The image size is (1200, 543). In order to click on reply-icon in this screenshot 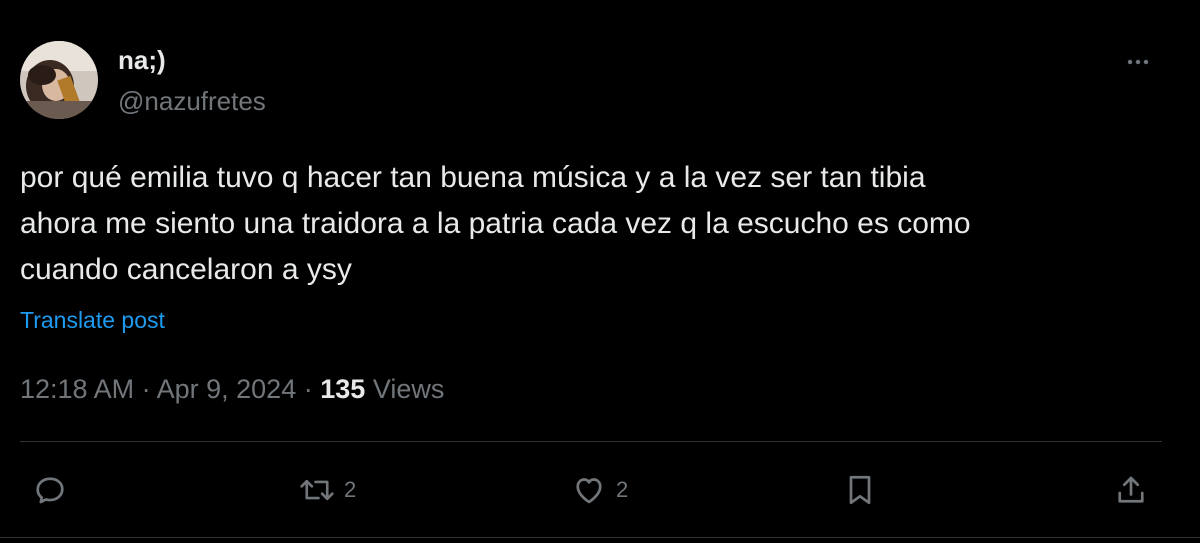, I will do `click(50, 490)`.